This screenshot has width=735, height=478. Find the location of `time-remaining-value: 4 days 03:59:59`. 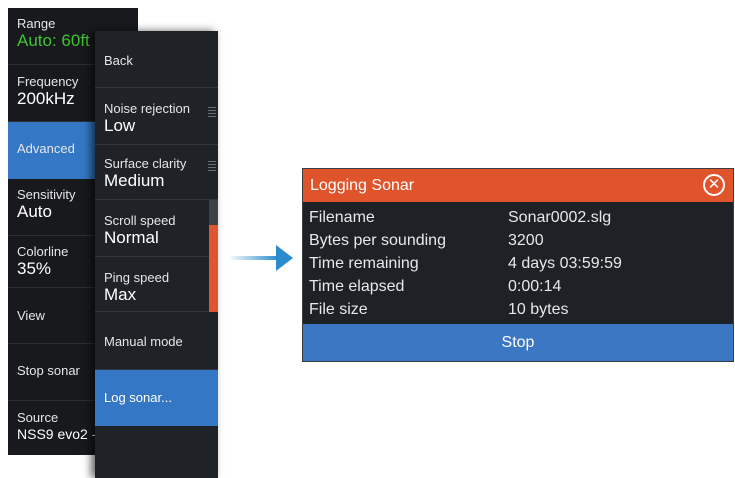

time-remaining-value: 4 days 03:59:59 is located at coordinates (565, 263).